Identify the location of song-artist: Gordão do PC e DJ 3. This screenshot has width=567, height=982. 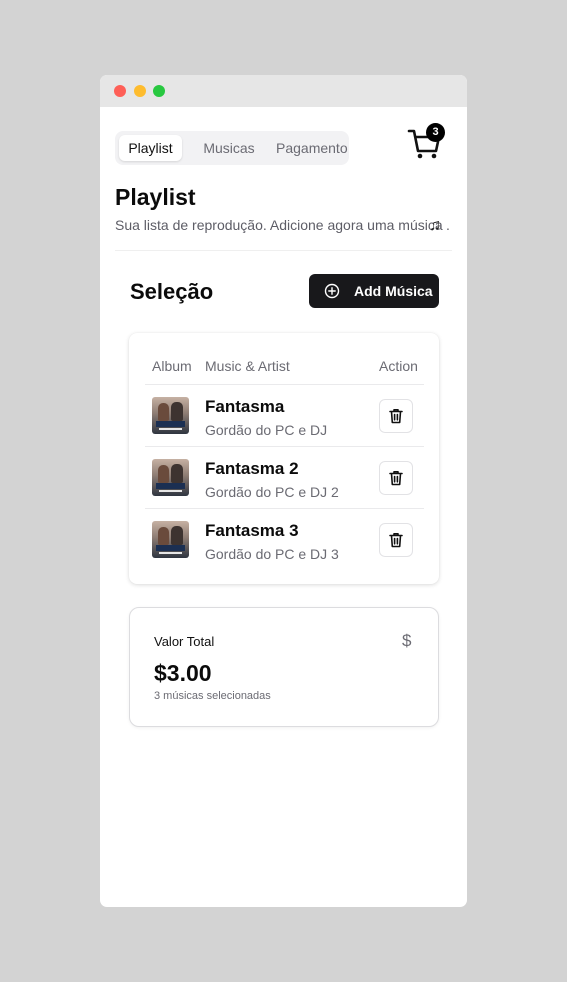
(272, 554).